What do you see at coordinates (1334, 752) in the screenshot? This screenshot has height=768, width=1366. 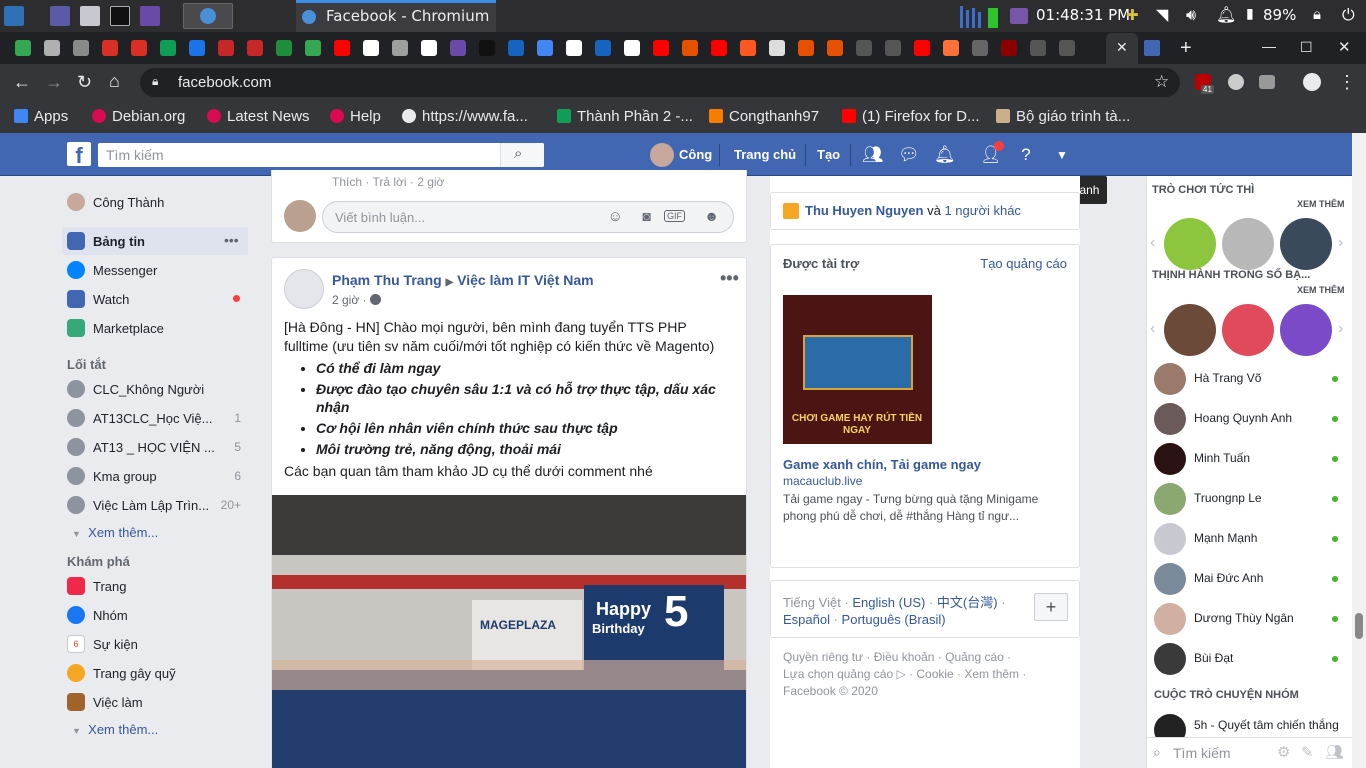 I see `new-group-icon: 👥︎` at bounding box center [1334, 752].